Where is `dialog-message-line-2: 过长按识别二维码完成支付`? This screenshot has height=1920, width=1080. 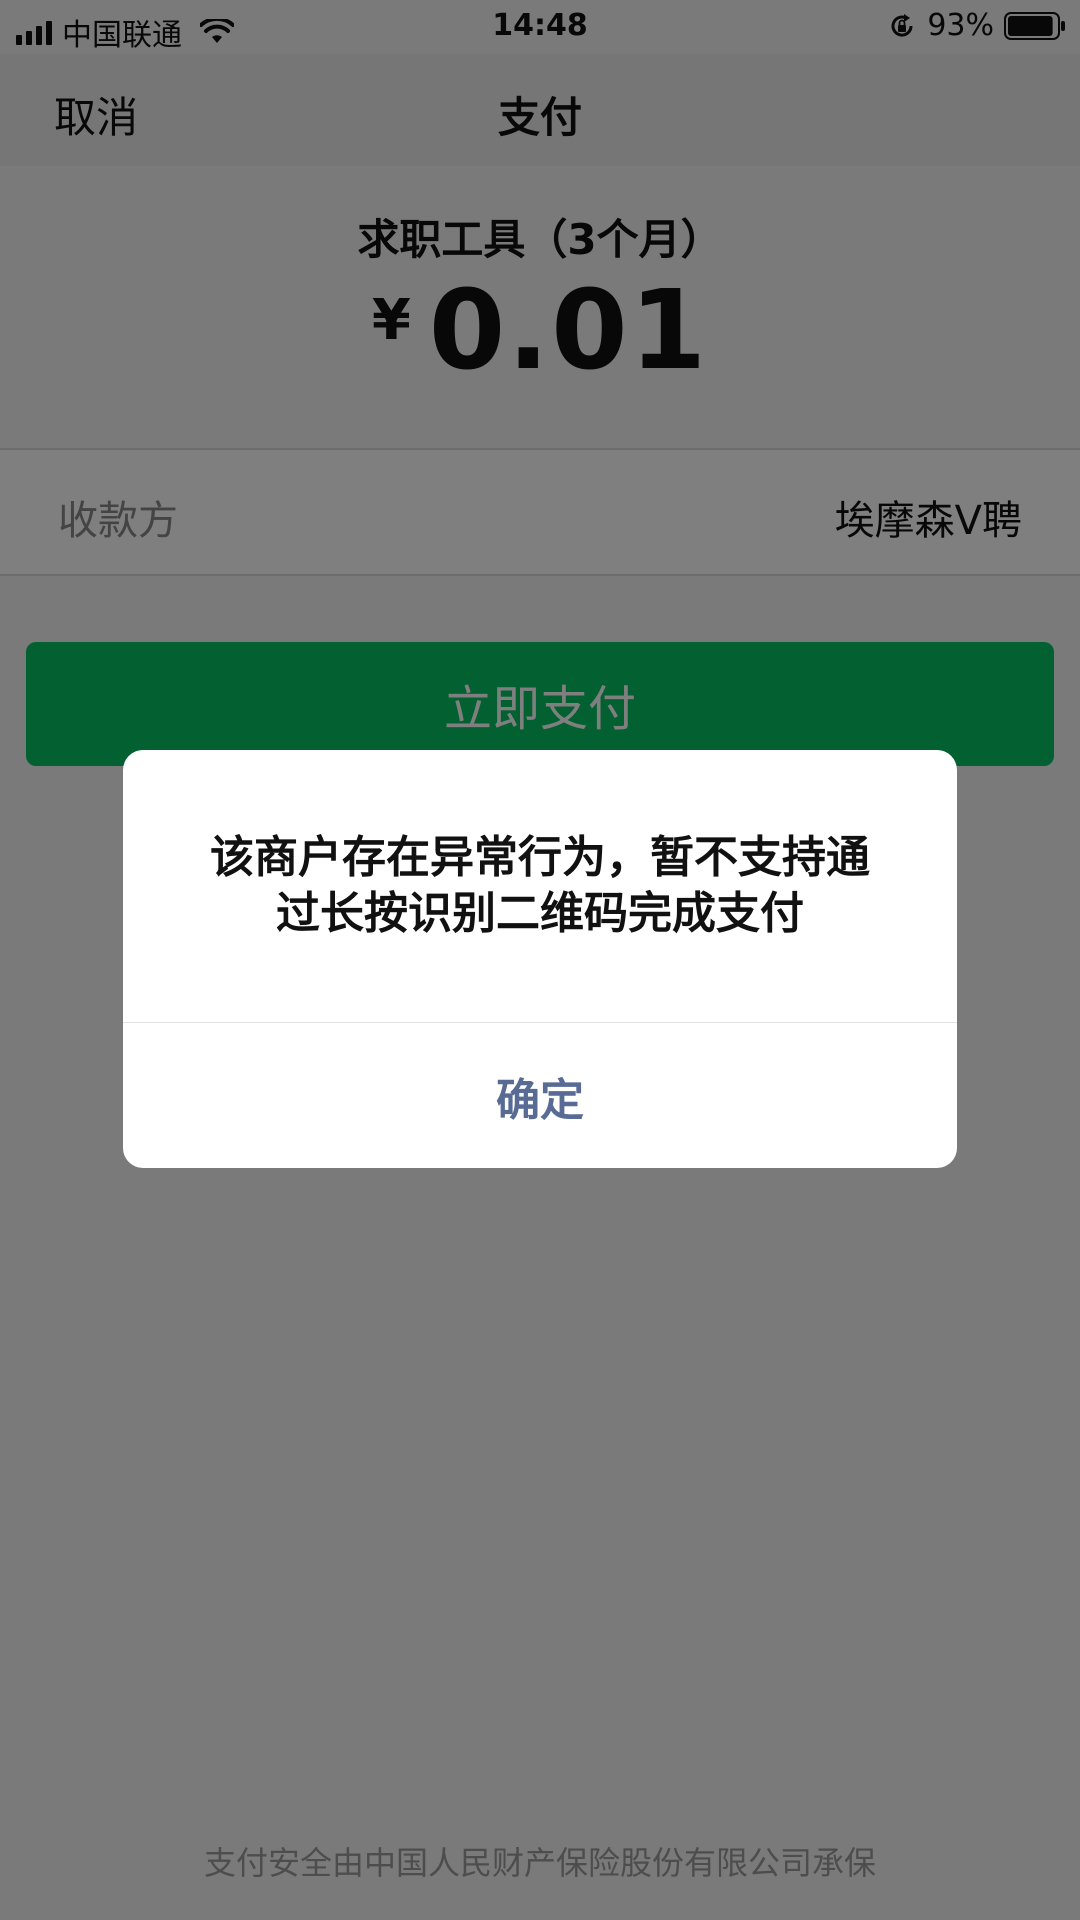
dialog-message-line-2: 过长按识别二维码完成支付 is located at coordinates (540, 913).